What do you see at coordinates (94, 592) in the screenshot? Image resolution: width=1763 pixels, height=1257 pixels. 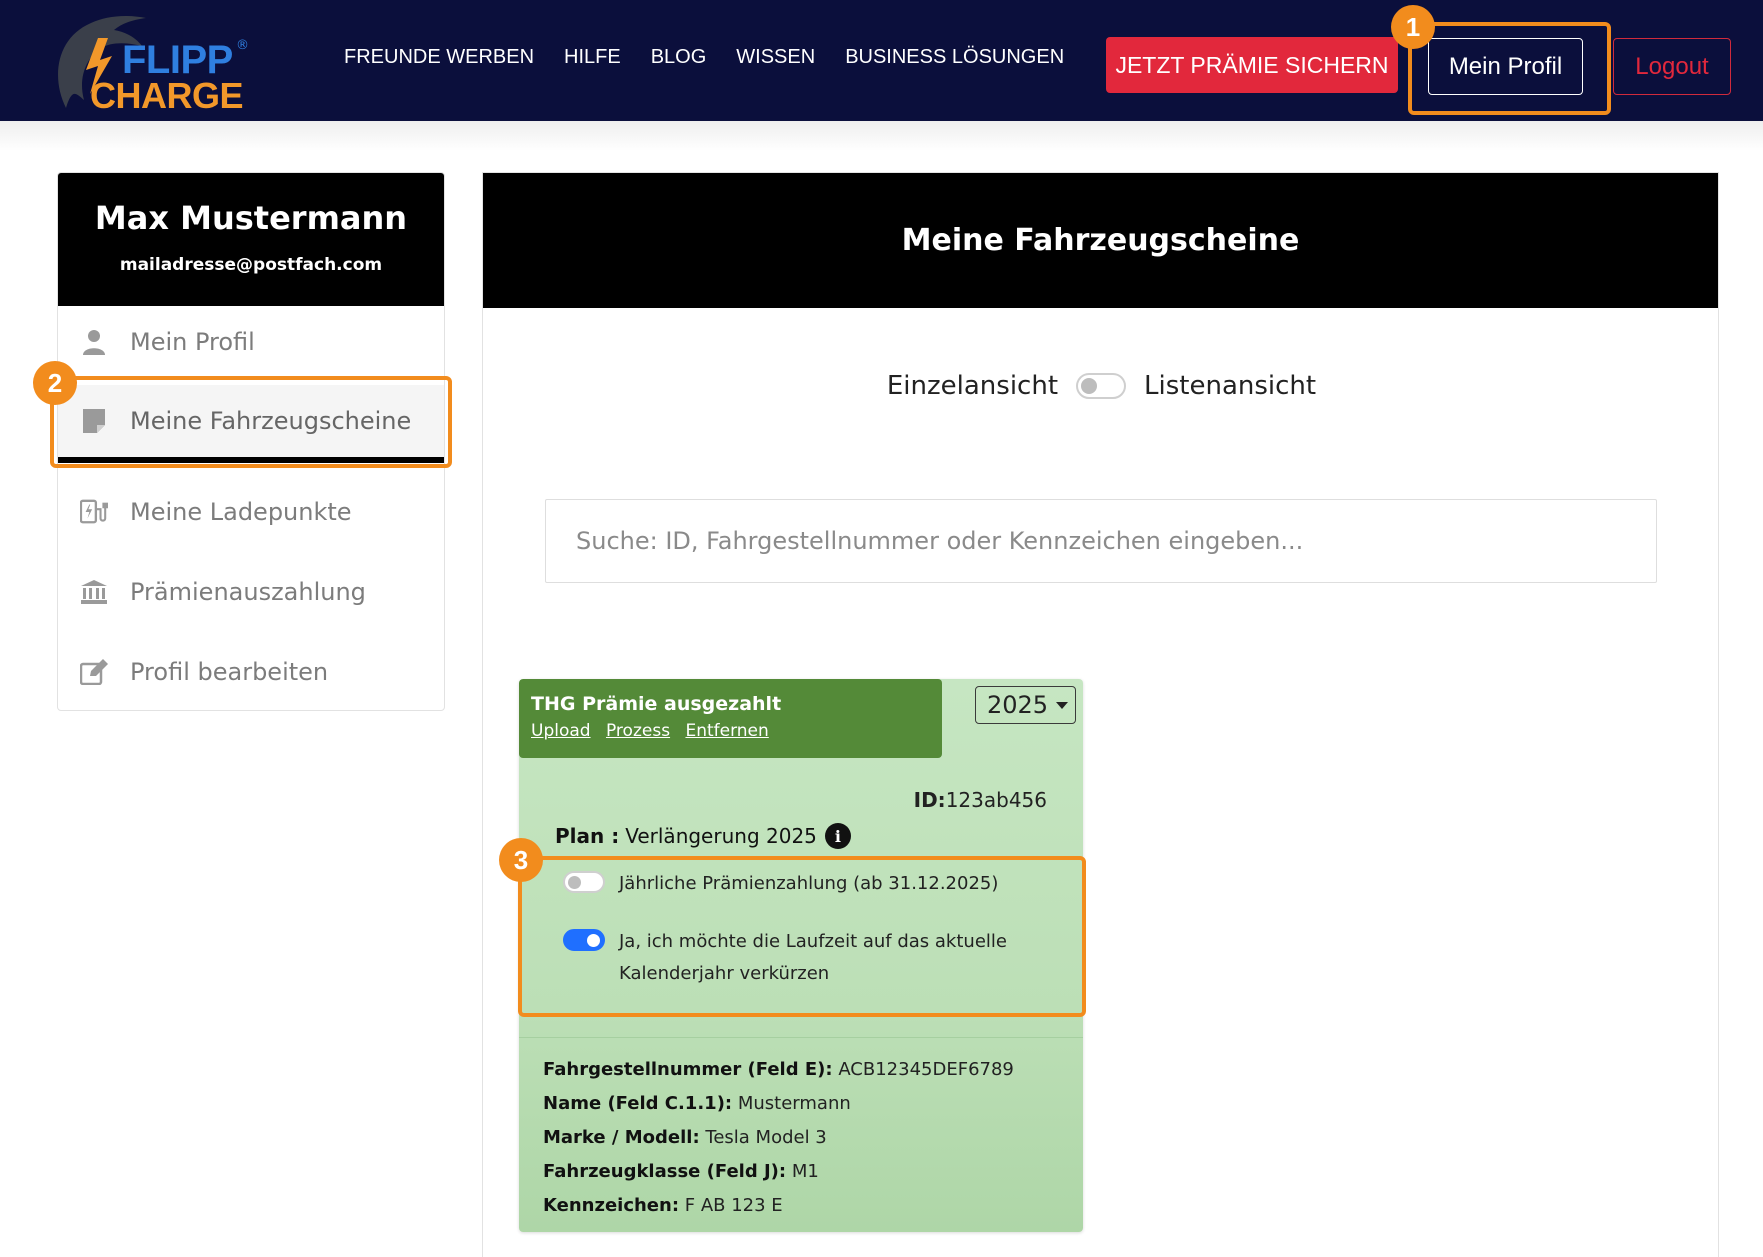 I see `bank-icon` at bounding box center [94, 592].